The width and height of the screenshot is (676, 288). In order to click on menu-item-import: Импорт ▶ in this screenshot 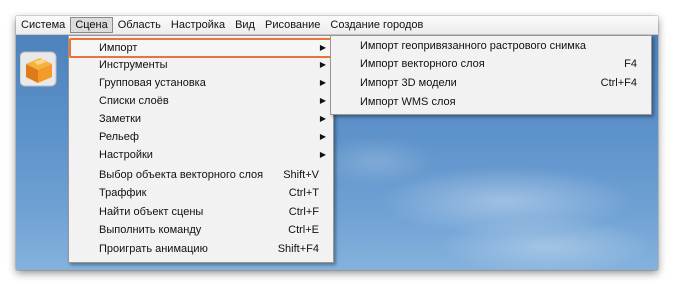, I will do `click(201, 48)`.